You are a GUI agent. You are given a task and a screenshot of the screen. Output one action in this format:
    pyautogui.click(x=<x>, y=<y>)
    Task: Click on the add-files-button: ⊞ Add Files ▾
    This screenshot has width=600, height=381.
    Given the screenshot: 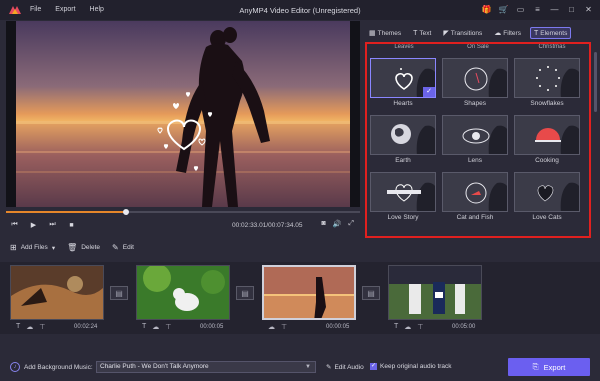 What is the action you would take?
    pyautogui.click(x=32, y=247)
    